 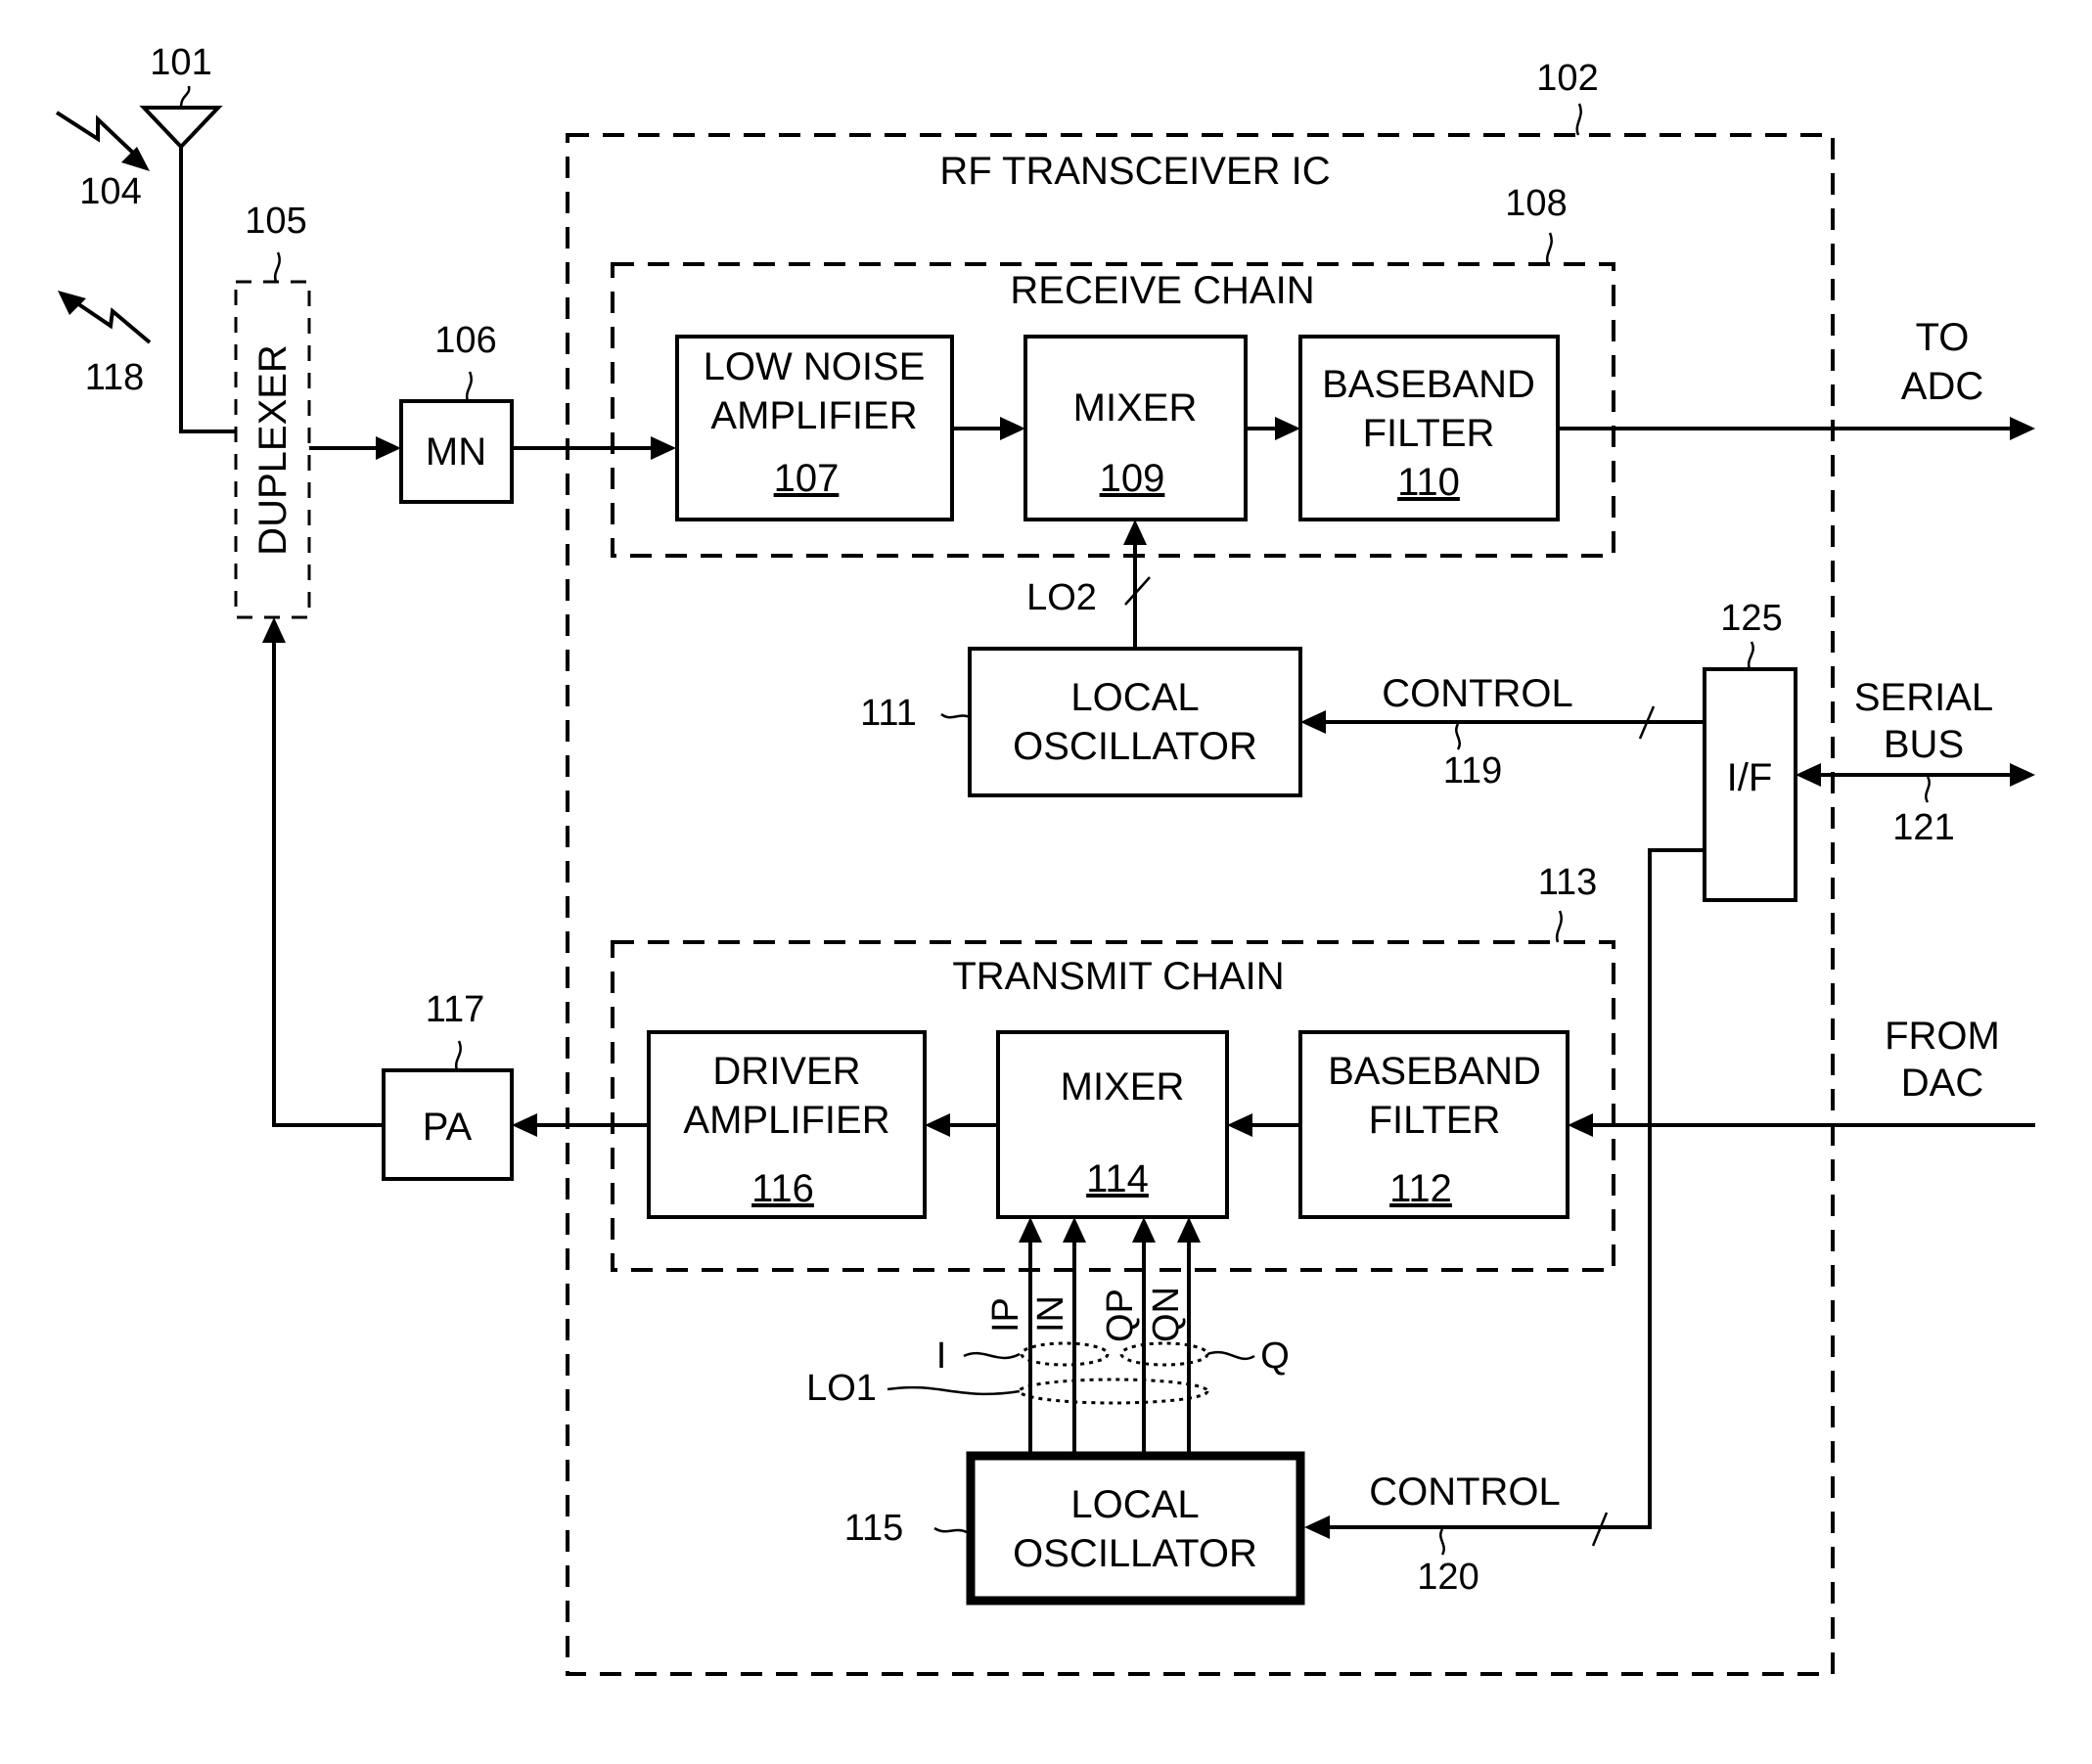 What do you see at coordinates (1081, 722) in the screenshot?
I see `rx-local-oscillator: LOCAL OSCILLATOR 111` at bounding box center [1081, 722].